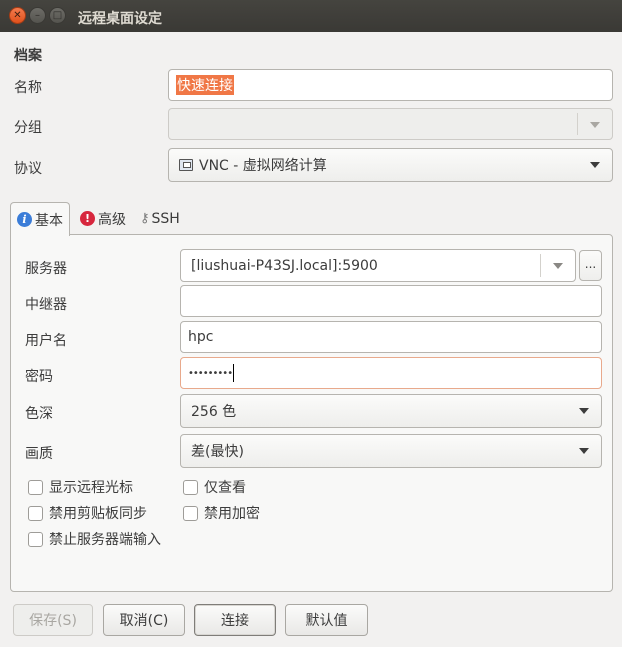  Describe the element at coordinates (87, 218) in the screenshot. I see `warning-icon: !` at that location.